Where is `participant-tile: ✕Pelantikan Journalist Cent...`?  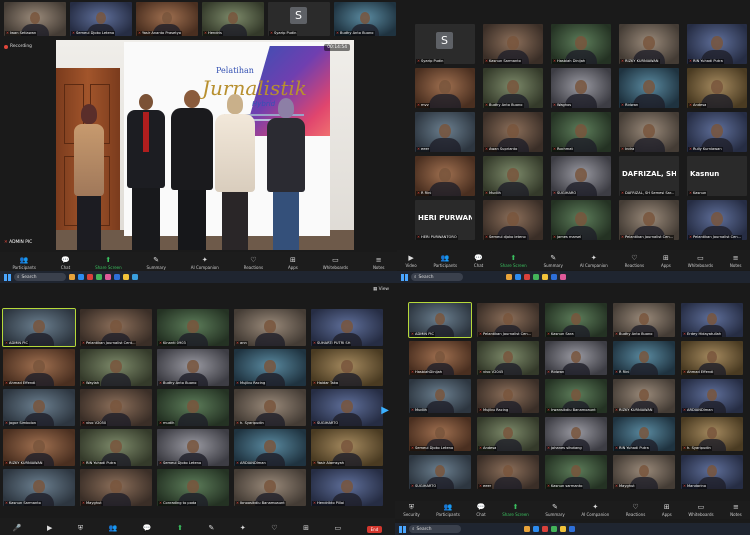
participant-tile: ✕Pelantikan Journalist Cent... is located at coordinates (116, 327).